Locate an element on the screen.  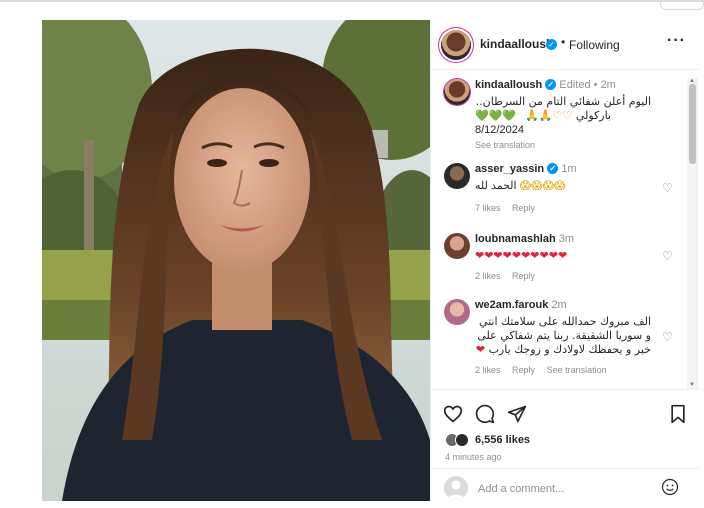
shocked-emoji: 😱😱😱😱 is located at coordinates (542, 185).